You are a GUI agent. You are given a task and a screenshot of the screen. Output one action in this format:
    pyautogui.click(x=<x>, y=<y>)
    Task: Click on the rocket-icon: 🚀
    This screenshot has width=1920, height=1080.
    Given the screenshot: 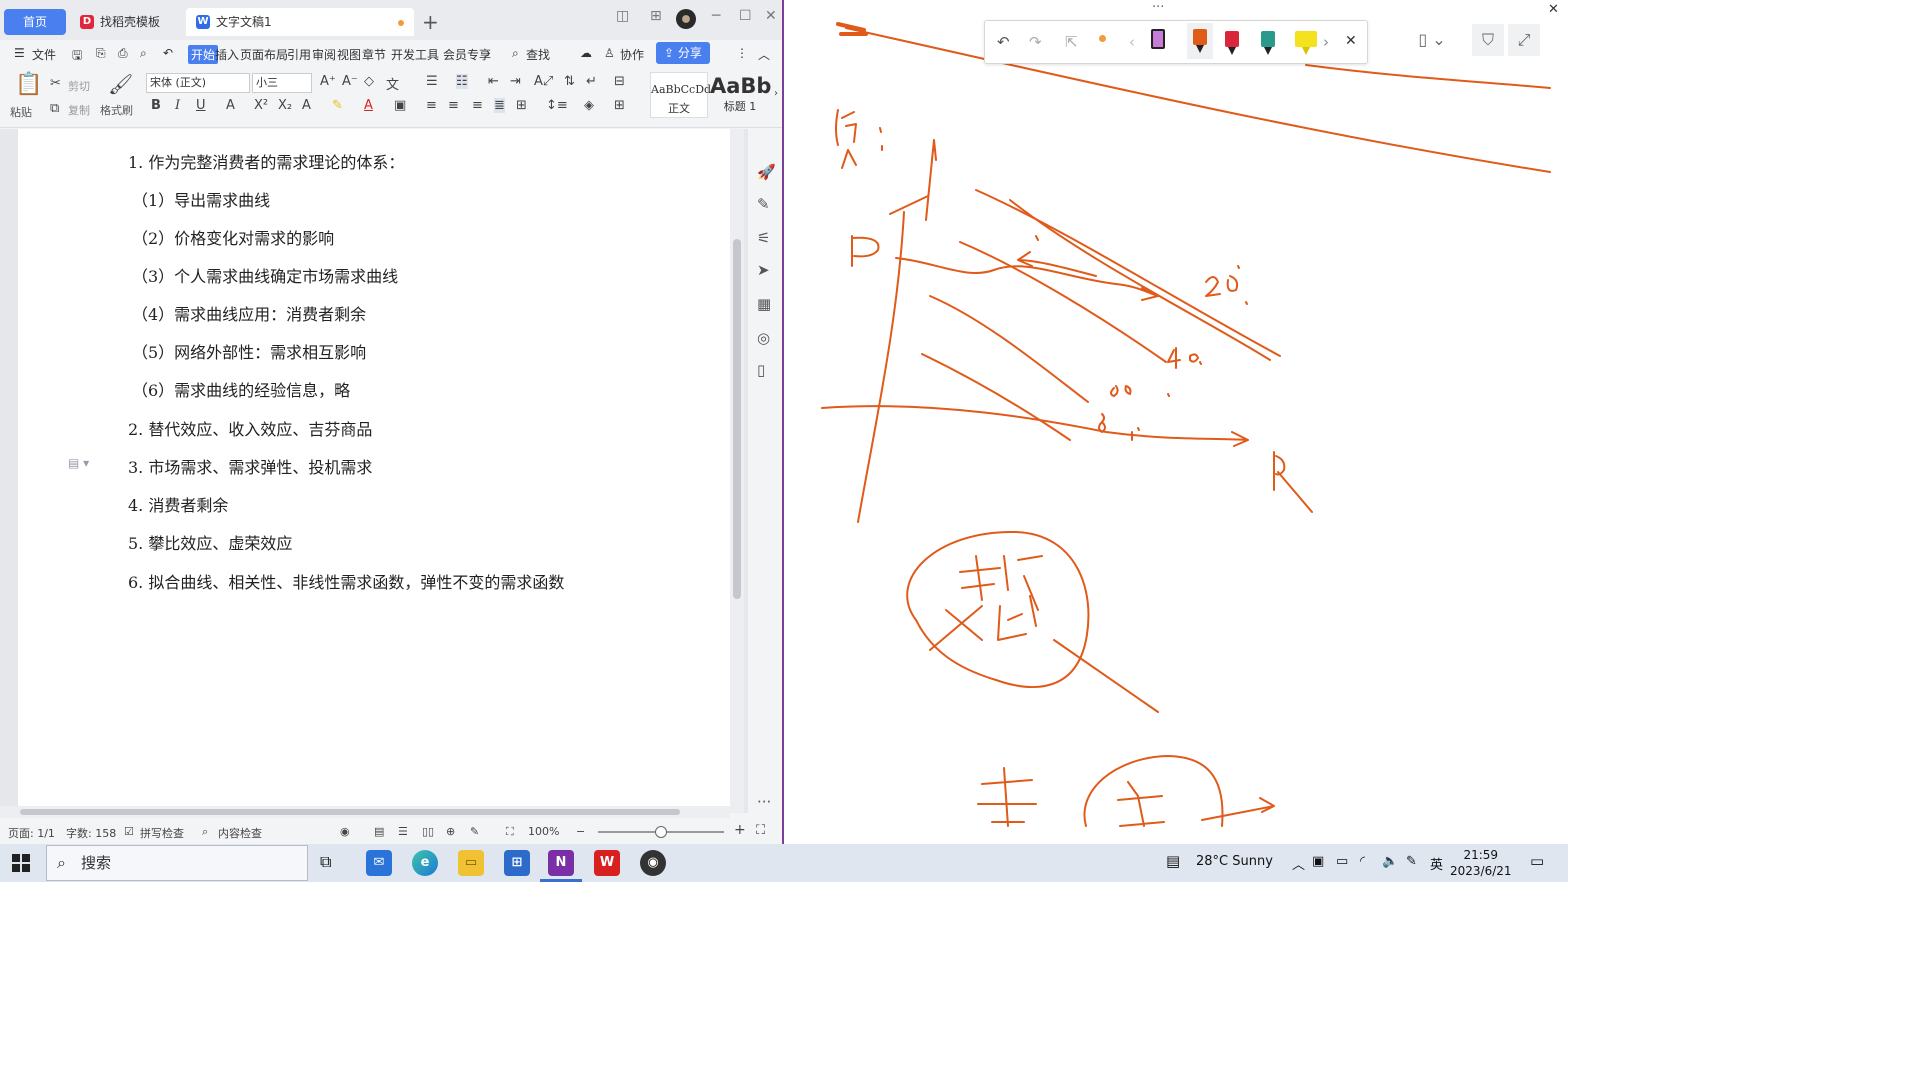 What is the action you would take?
    pyautogui.click(x=766, y=172)
    